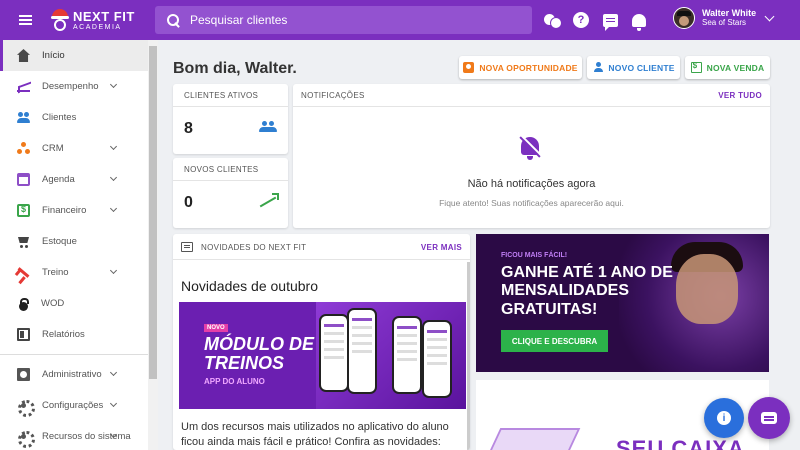 Image resolution: width=800 pixels, height=450 pixels. Describe the element at coordinates (72, 374) in the screenshot. I see `sidebar-item-label: Administrativo` at that location.